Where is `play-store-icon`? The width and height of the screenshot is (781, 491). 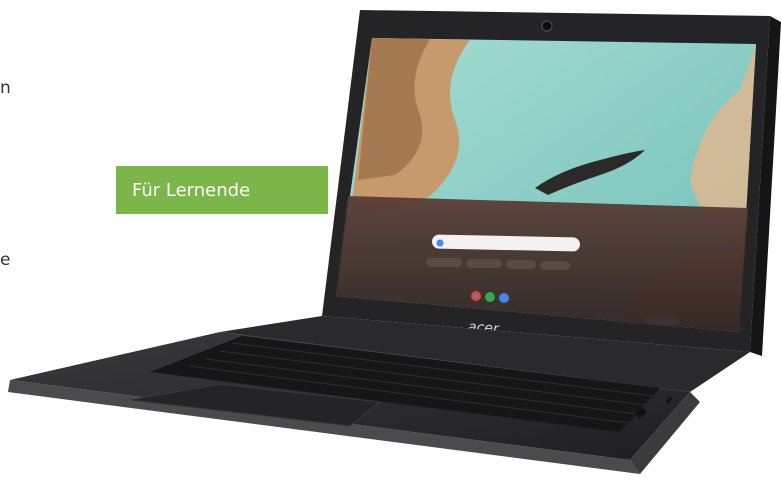
play-store-icon is located at coordinates (490, 297).